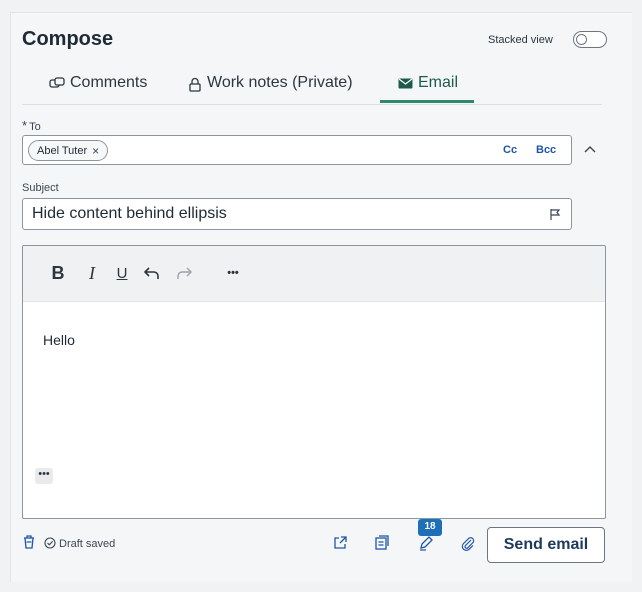  What do you see at coordinates (340, 545) in the screenshot?
I see `open-external-icon` at bounding box center [340, 545].